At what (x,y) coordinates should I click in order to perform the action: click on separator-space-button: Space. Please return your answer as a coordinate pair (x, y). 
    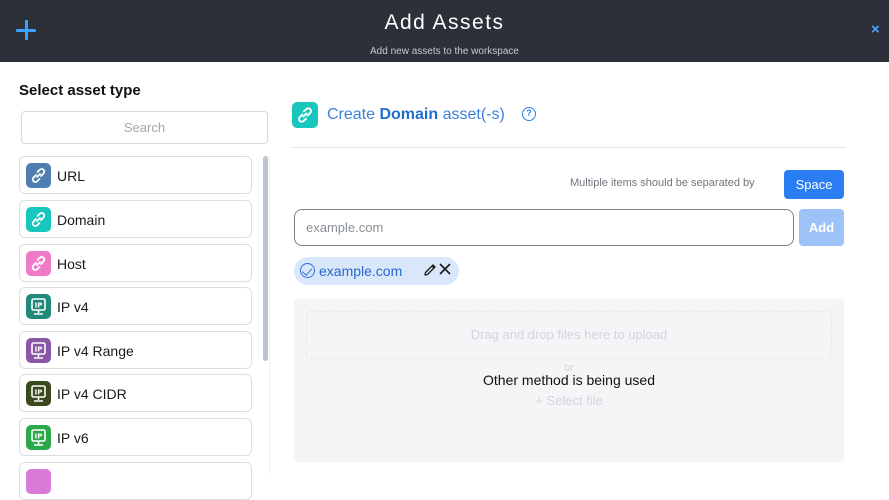
    Looking at the image, I should click on (814, 184).